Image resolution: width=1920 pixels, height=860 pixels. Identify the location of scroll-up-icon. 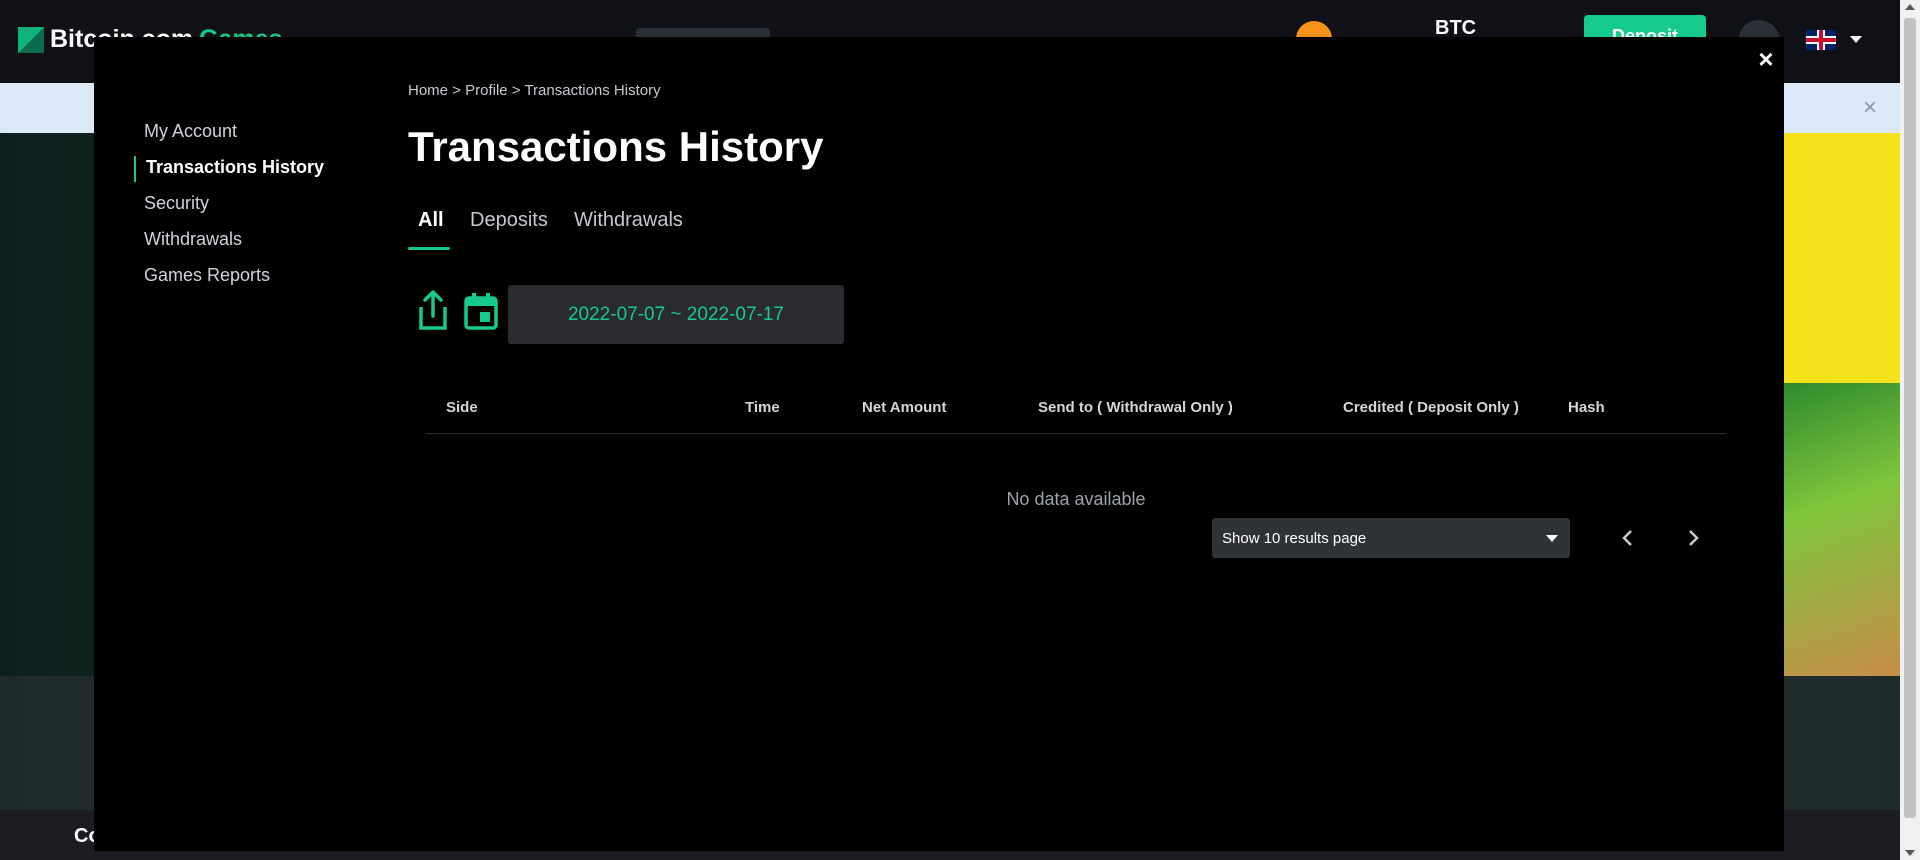
(1910, 7).